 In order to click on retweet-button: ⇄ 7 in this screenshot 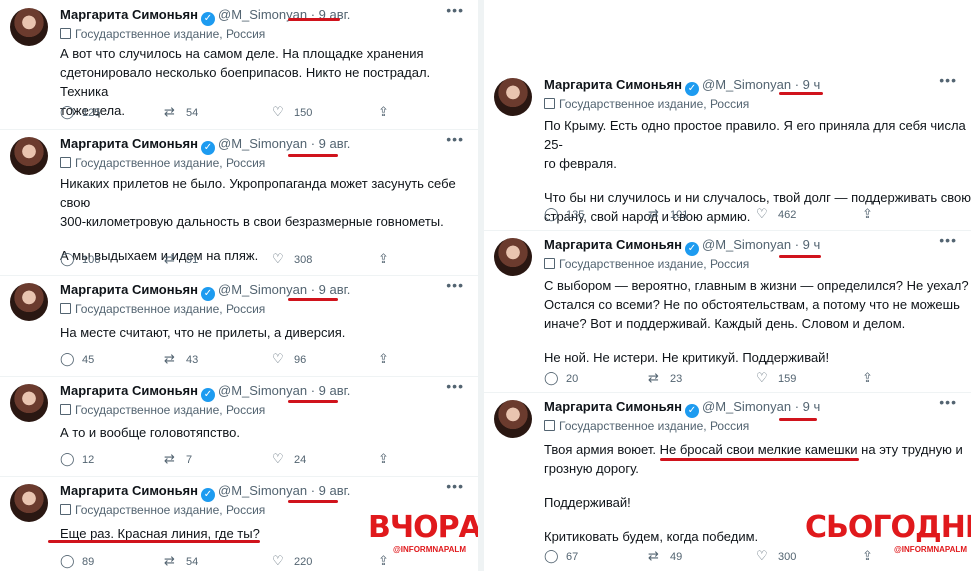, I will do `click(178, 459)`.